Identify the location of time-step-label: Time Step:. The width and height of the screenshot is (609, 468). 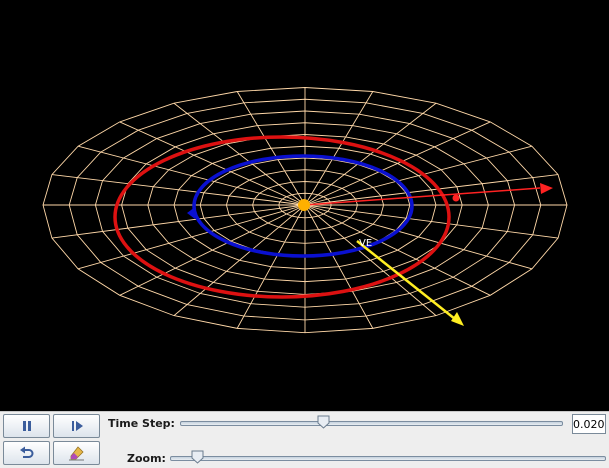
(141, 423).